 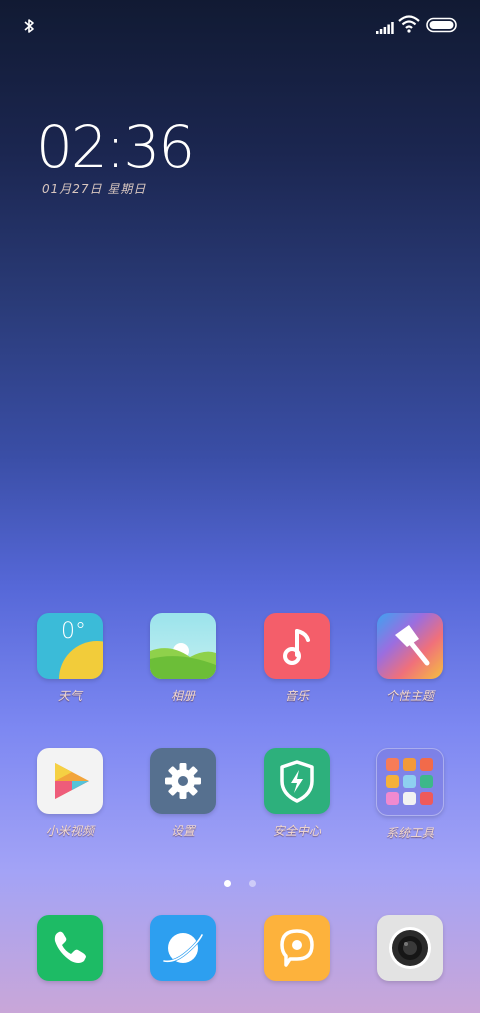 What do you see at coordinates (29, 28) in the screenshot?
I see `bluetooth-icon` at bounding box center [29, 28].